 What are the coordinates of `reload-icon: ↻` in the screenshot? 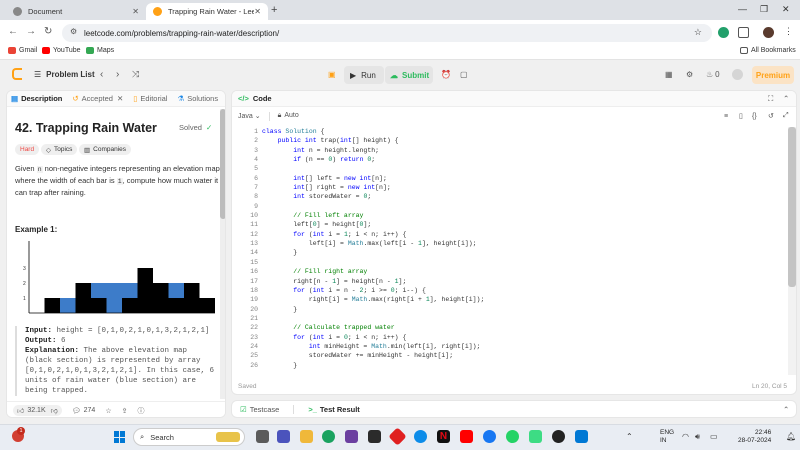 It's located at (48, 31).